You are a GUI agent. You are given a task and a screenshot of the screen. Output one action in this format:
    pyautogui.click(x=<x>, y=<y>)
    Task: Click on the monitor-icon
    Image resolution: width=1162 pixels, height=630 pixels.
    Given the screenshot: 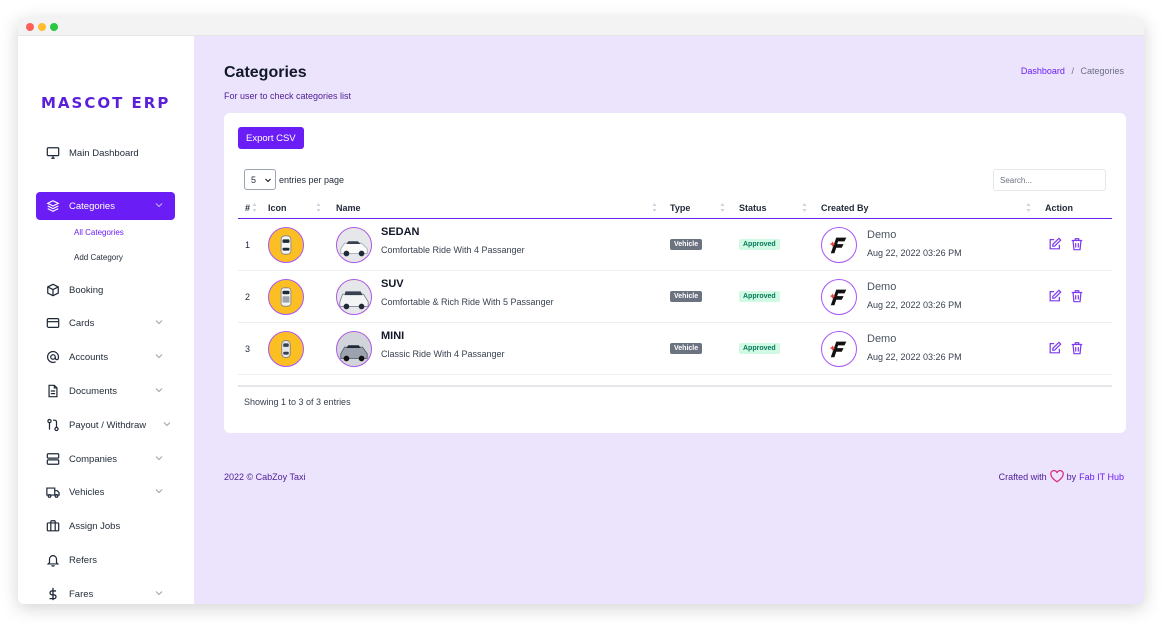 What is the action you would take?
    pyautogui.click(x=53, y=153)
    